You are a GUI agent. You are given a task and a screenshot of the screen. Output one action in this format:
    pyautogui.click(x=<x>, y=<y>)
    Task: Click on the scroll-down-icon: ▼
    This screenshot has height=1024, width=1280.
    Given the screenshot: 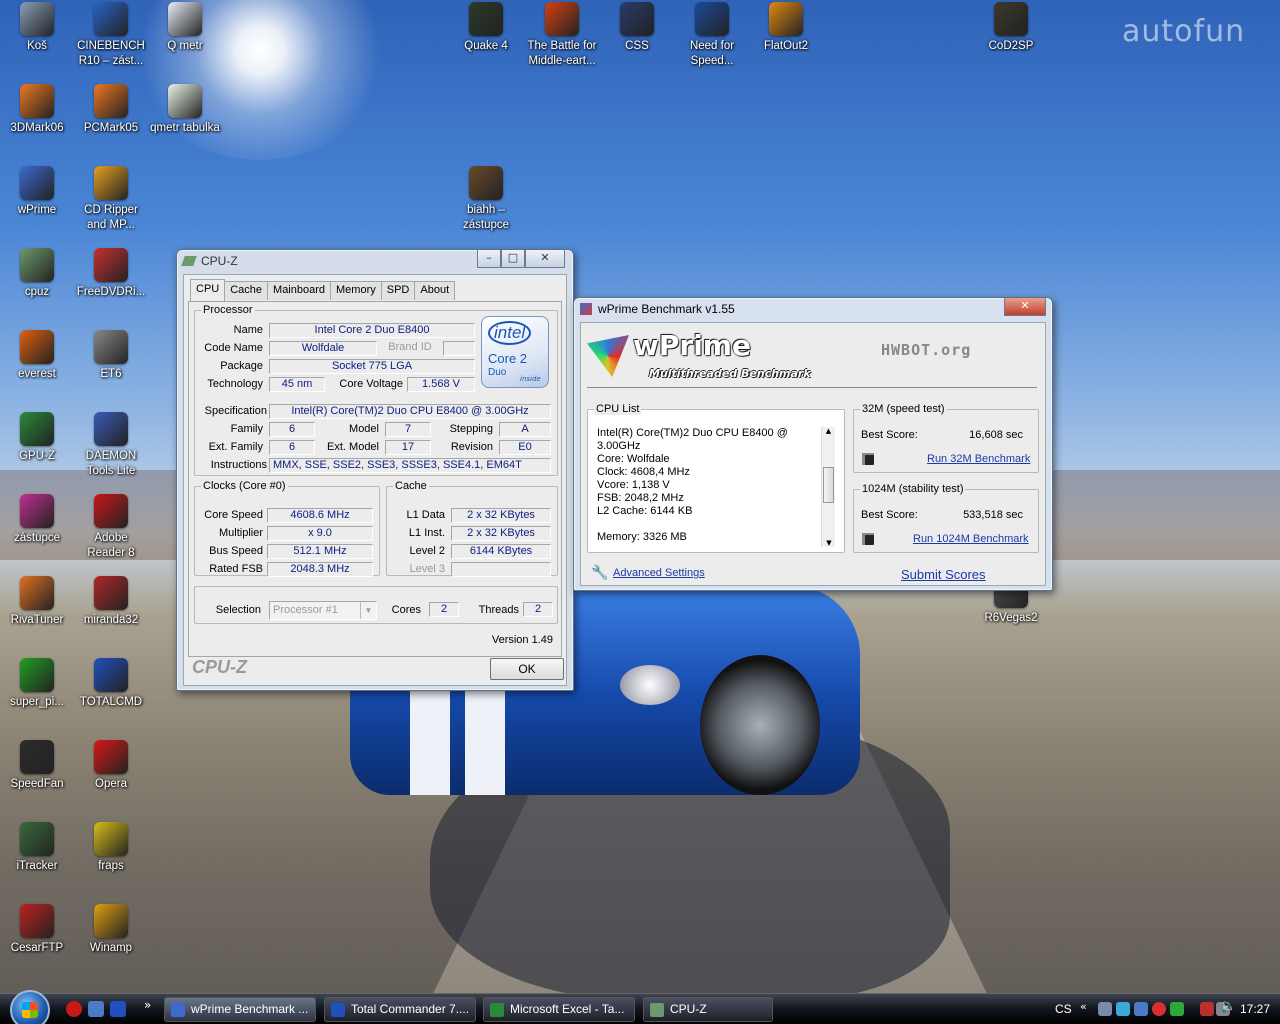 What is the action you would take?
    pyautogui.click(x=829, y=543)
    